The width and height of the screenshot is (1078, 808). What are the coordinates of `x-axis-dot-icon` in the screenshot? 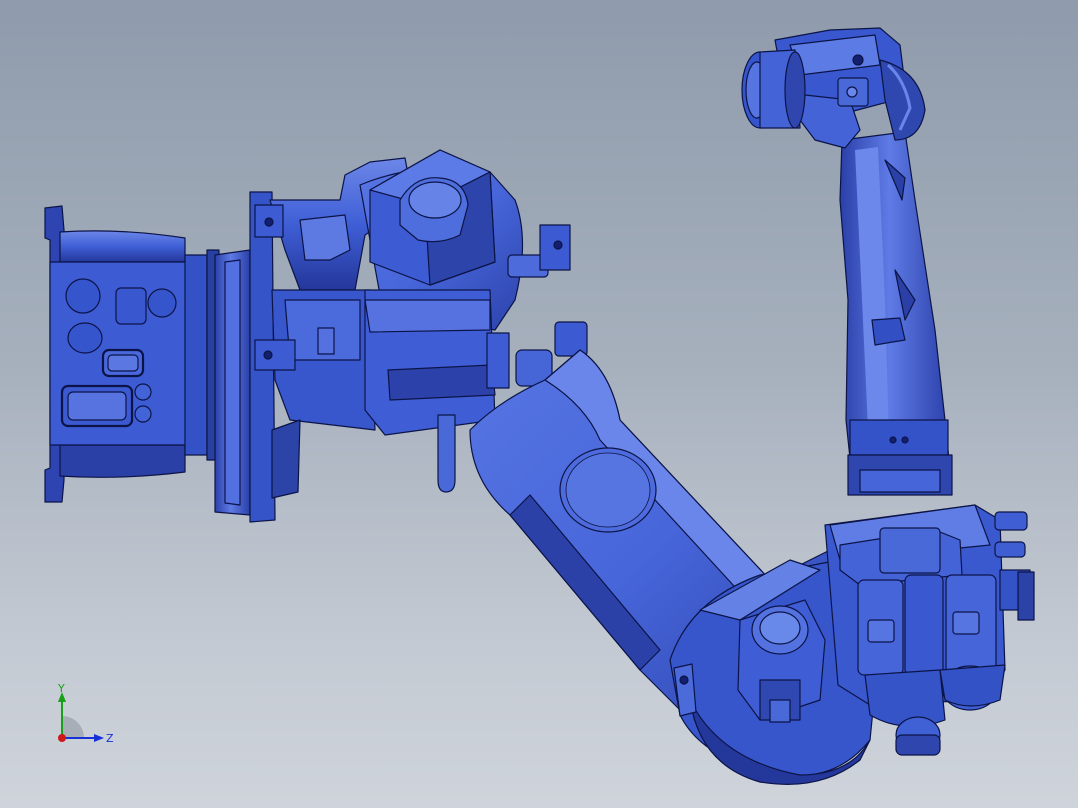 It's located at (62, 738).